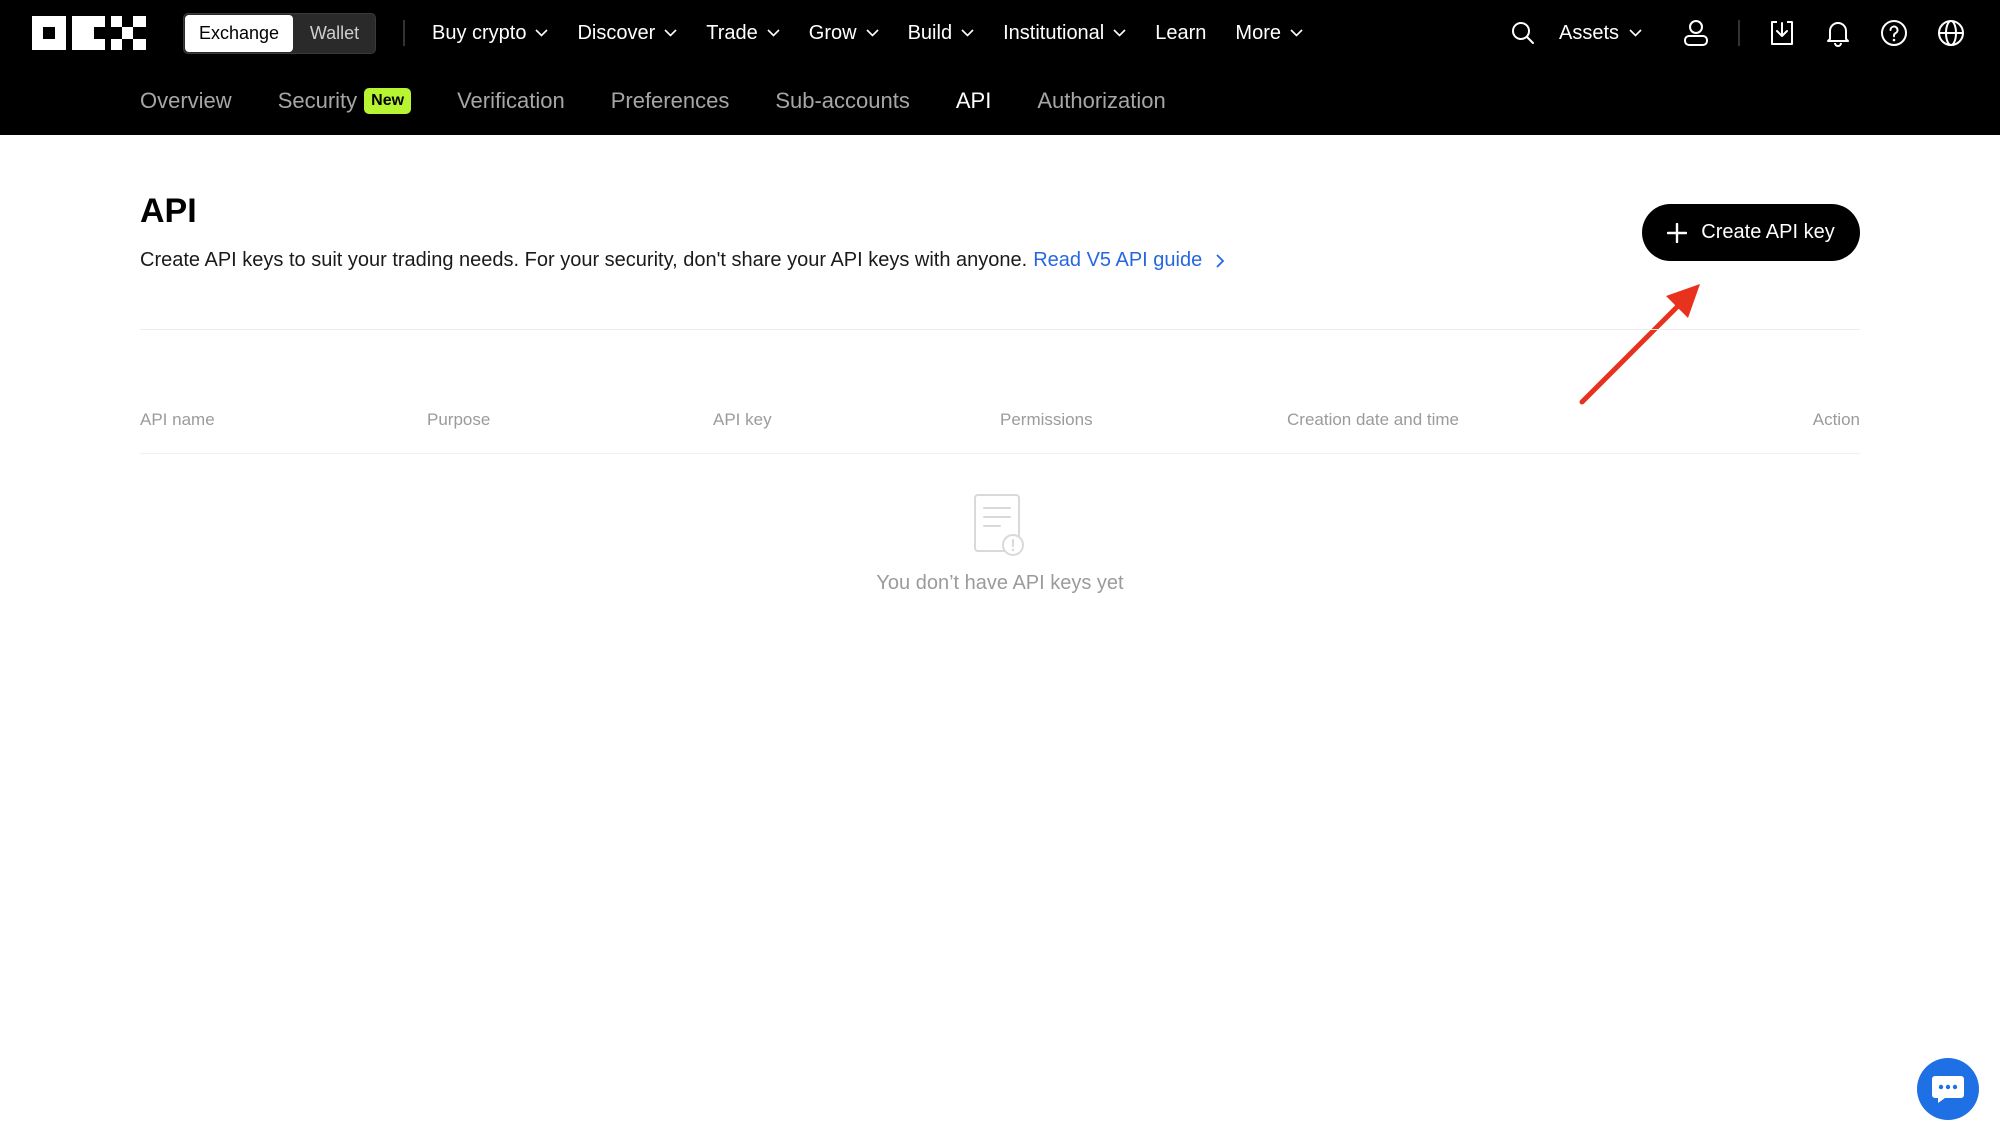  I want to click on menu-item-trade: Trade, so click(743, 33).